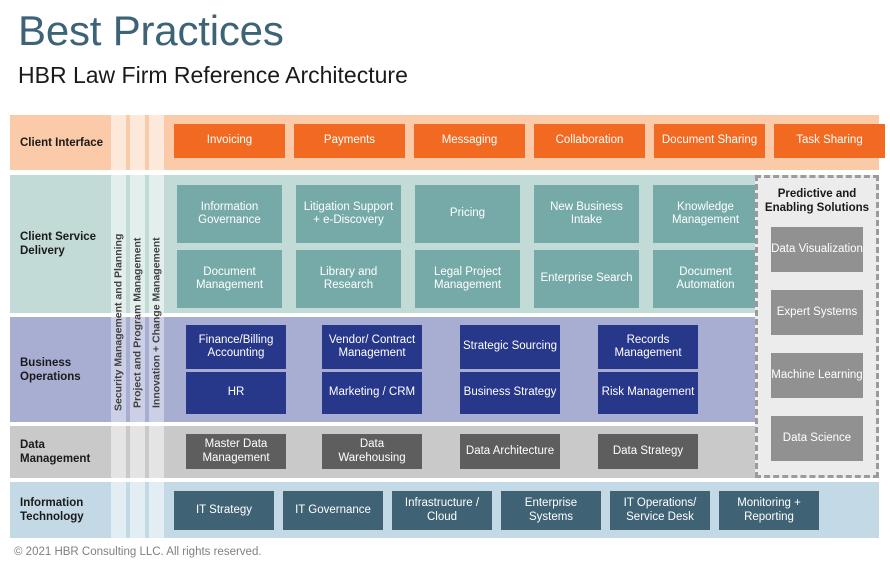  I want to click on capability-box: Pricing, so click(467, 214).